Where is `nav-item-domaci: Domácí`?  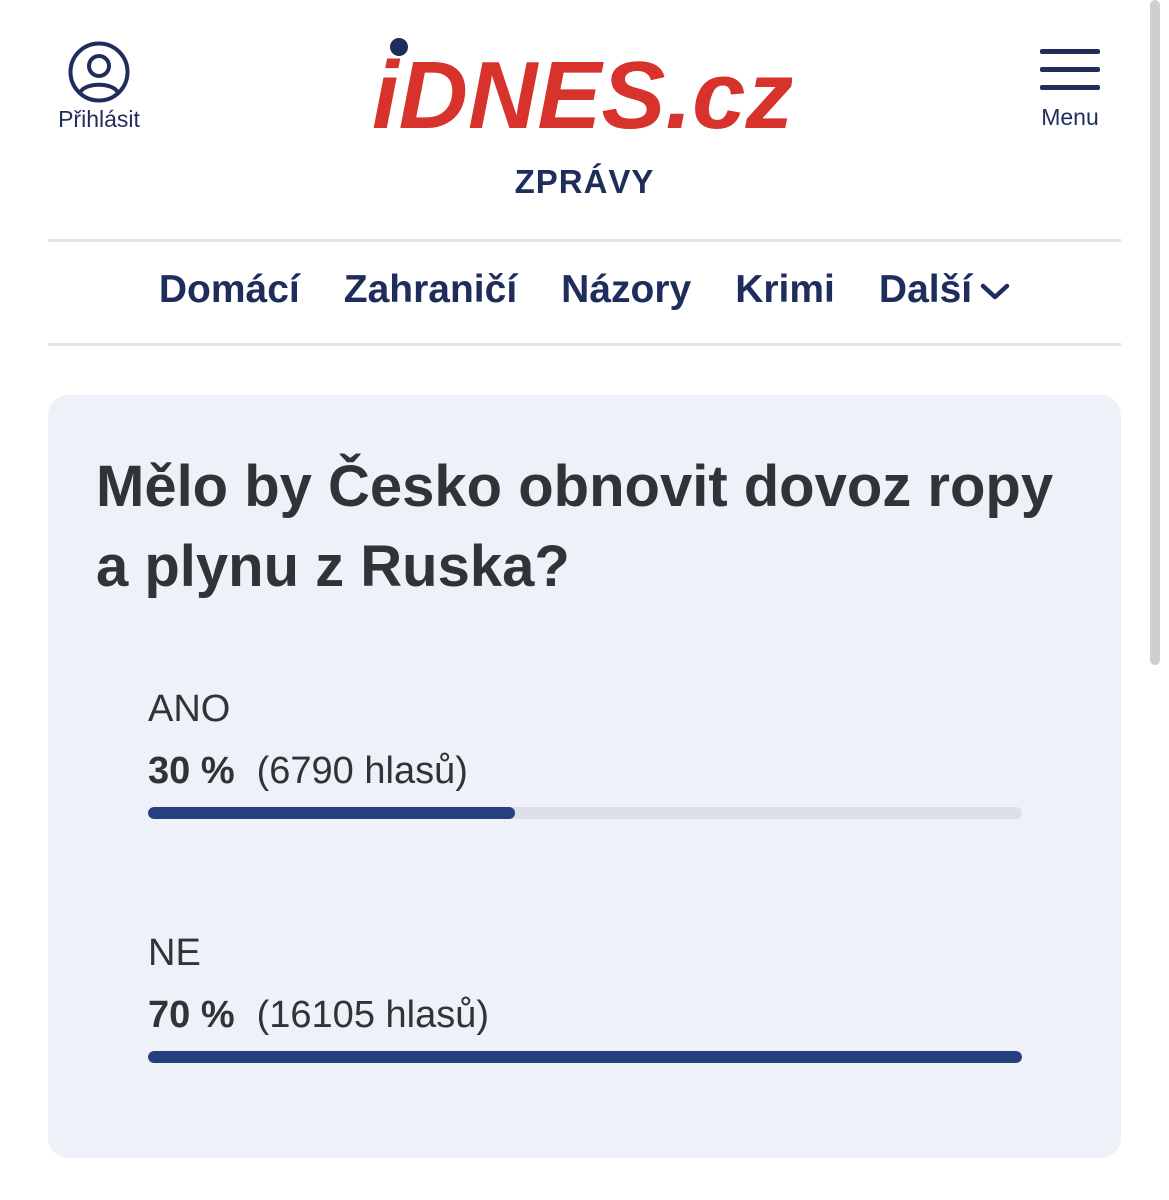
nav-item-domaci: Domácí is located at coordinates (229, 290).